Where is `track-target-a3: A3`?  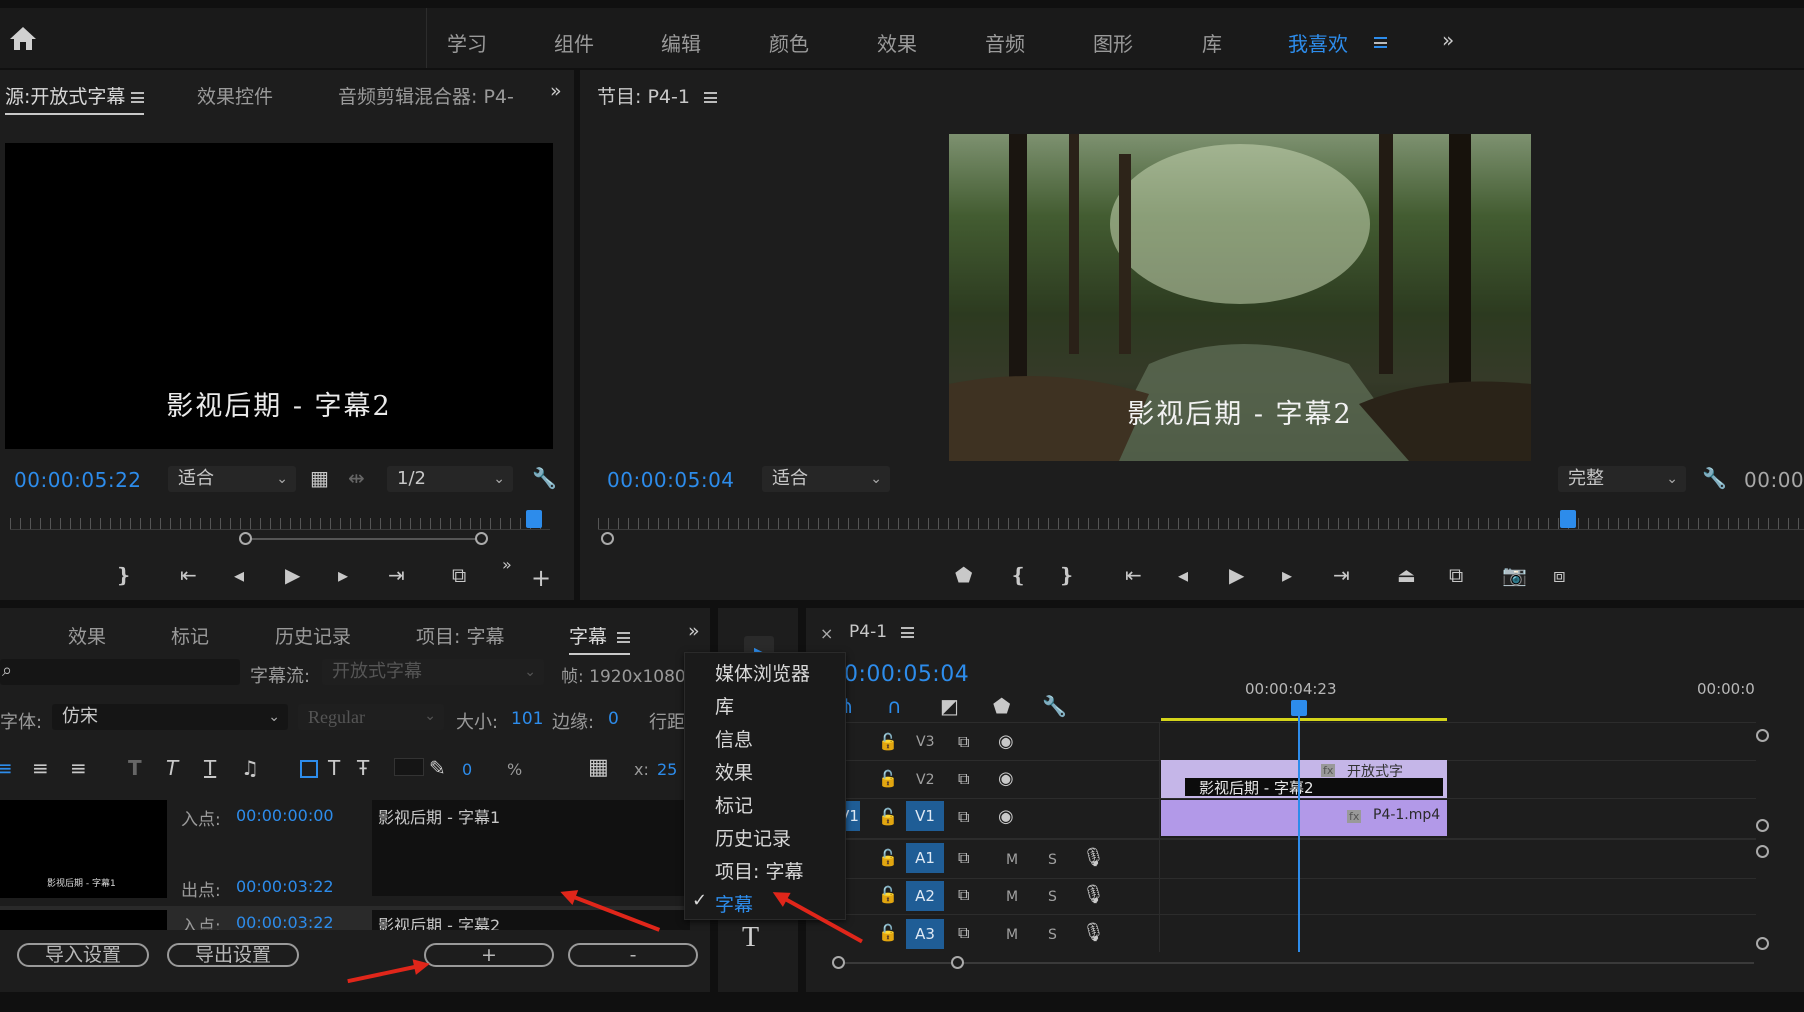
track-target-a3: A3 is located at coordinates (925, 934).